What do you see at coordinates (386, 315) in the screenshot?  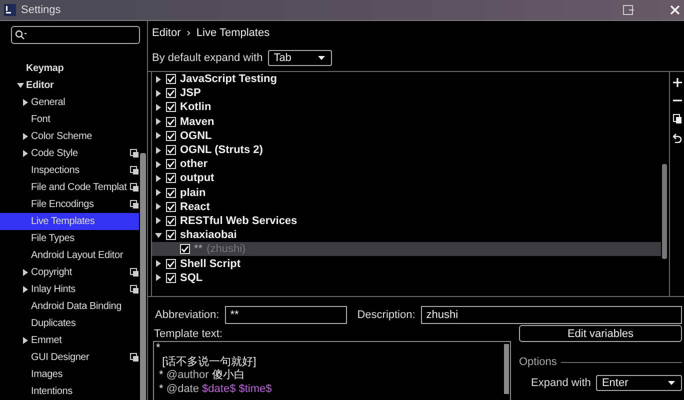 I see `description-label: Description:` at bounding box center [386, 315].